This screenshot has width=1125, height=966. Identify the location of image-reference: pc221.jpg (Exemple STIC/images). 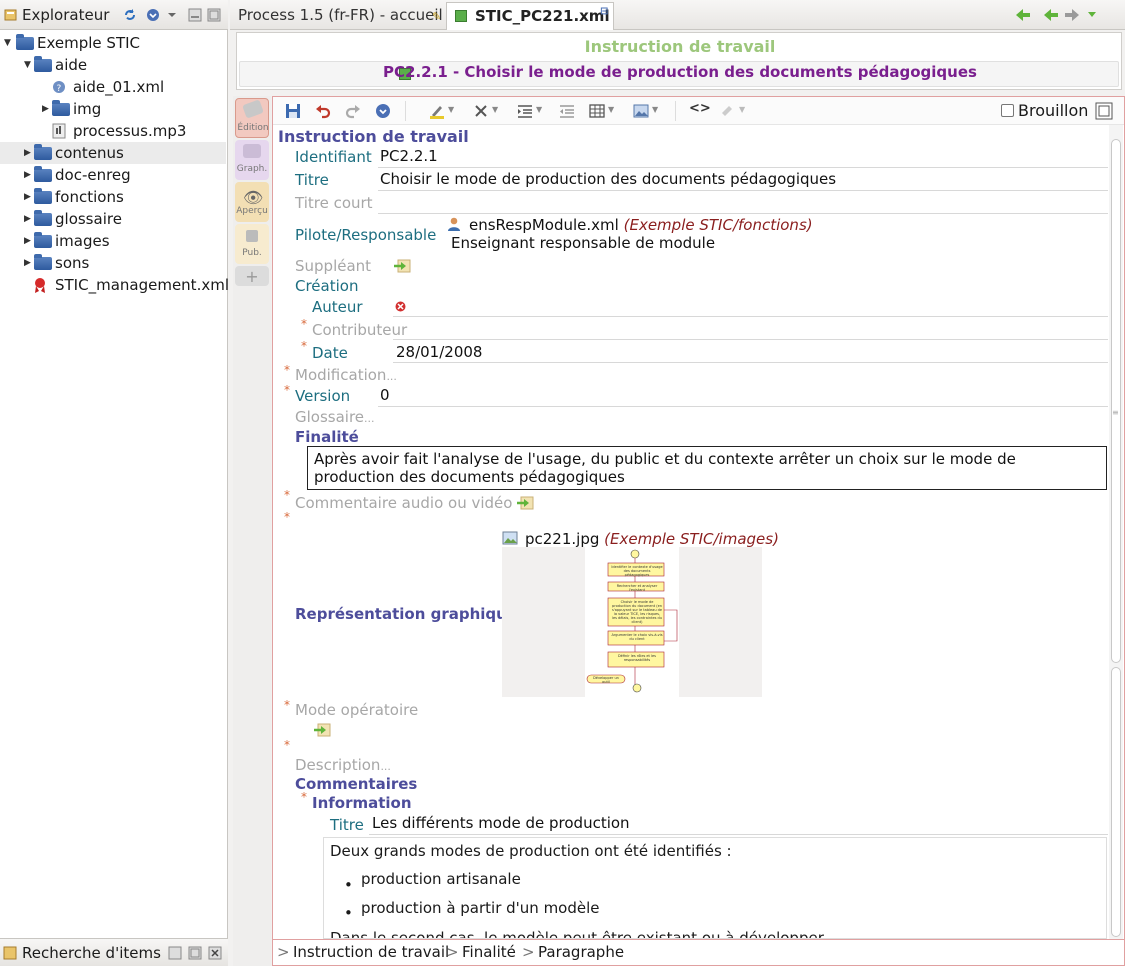
(652, 539).